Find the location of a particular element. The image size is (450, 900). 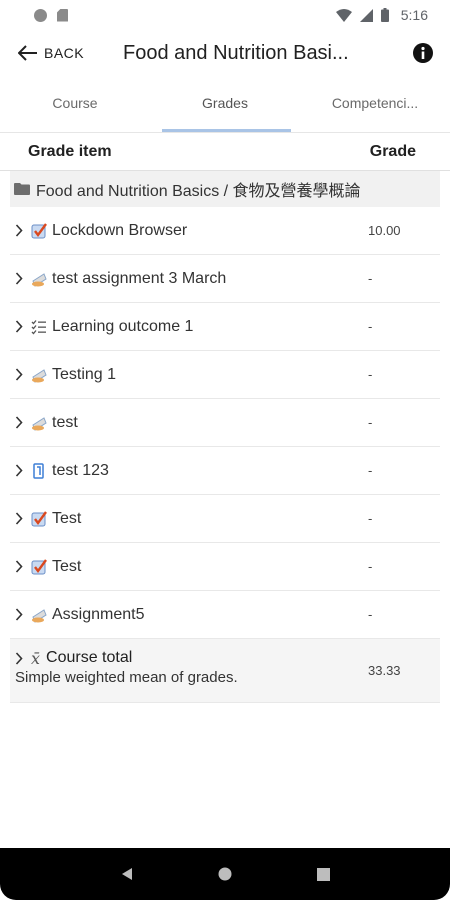

table-header: Grade item Grade is located at coordinates (225, 152).